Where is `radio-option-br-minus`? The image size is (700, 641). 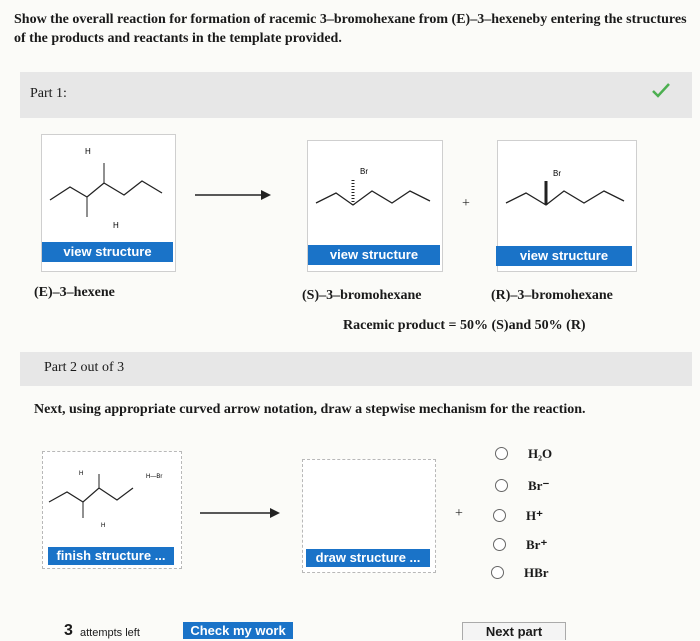
radio-option-br-minus is located at coordinates (501, 485).